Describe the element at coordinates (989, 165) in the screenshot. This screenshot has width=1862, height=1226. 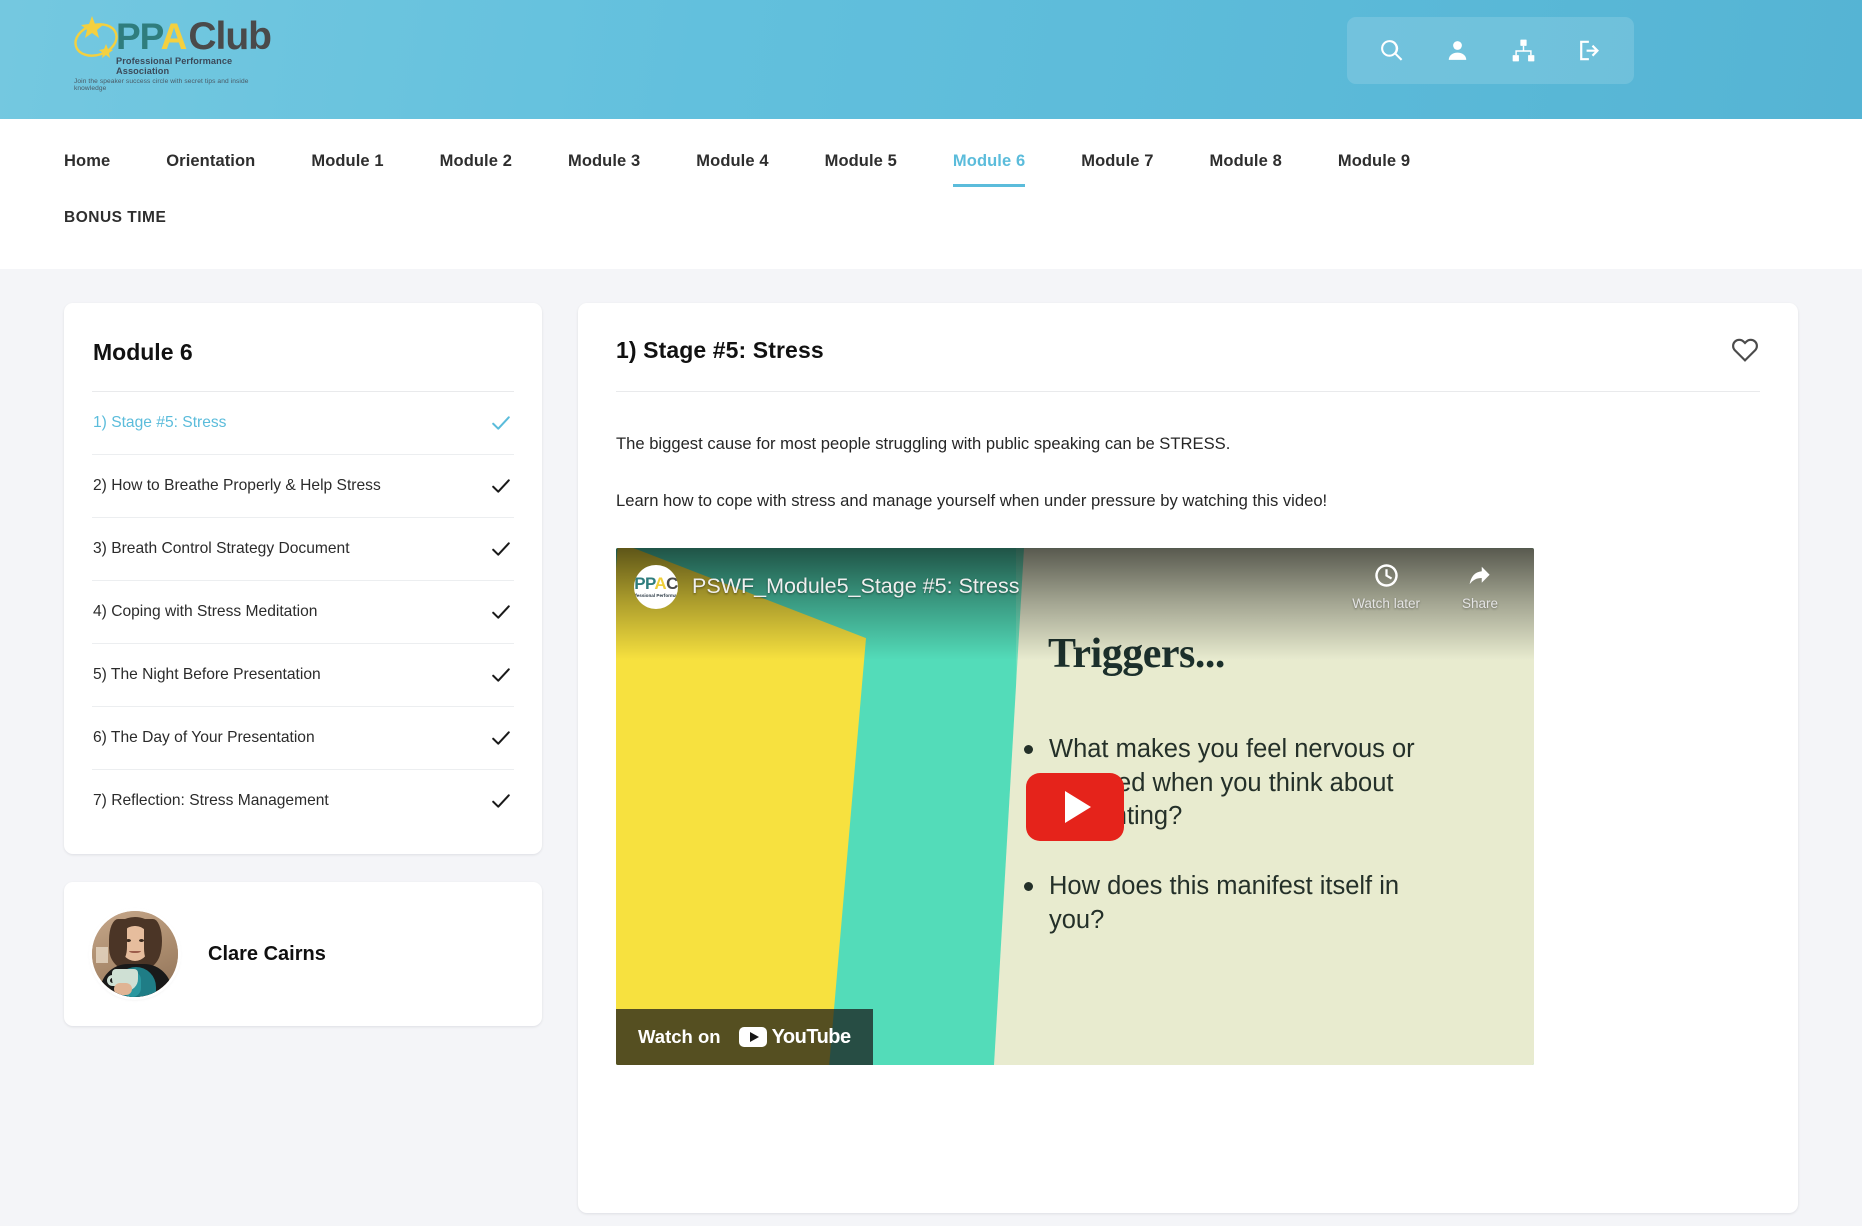
I see `nav-item-module-6: Module 6` at that location.